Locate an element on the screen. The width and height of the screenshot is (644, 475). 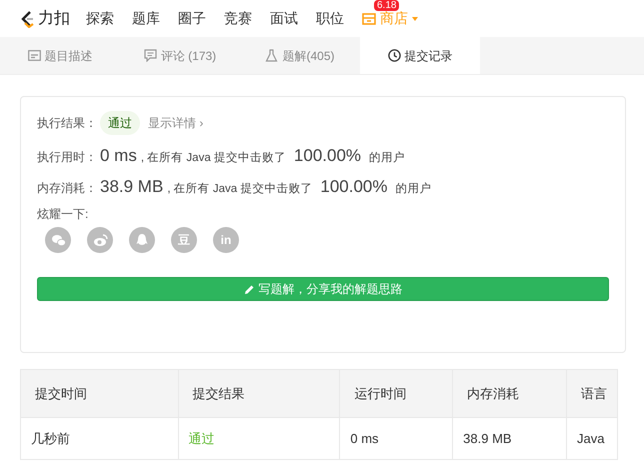
nav-link: 探索 is located at coordinates (100, 18).